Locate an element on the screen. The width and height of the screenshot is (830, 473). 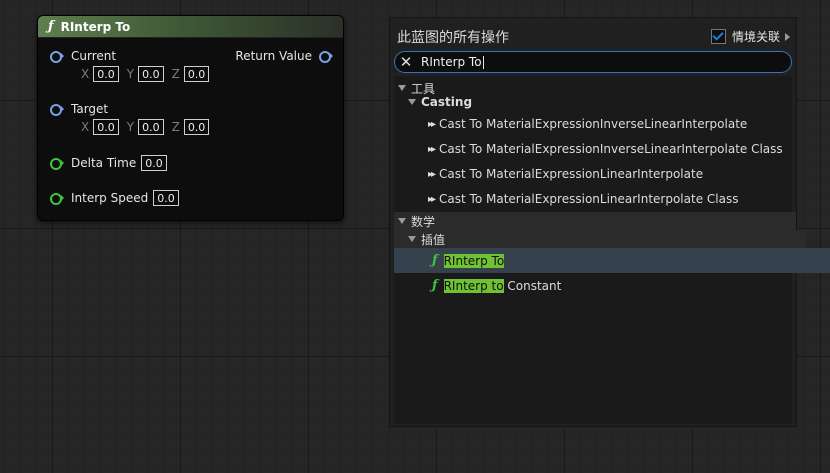
category-math: 数学 is located at coordinates (595, 221).